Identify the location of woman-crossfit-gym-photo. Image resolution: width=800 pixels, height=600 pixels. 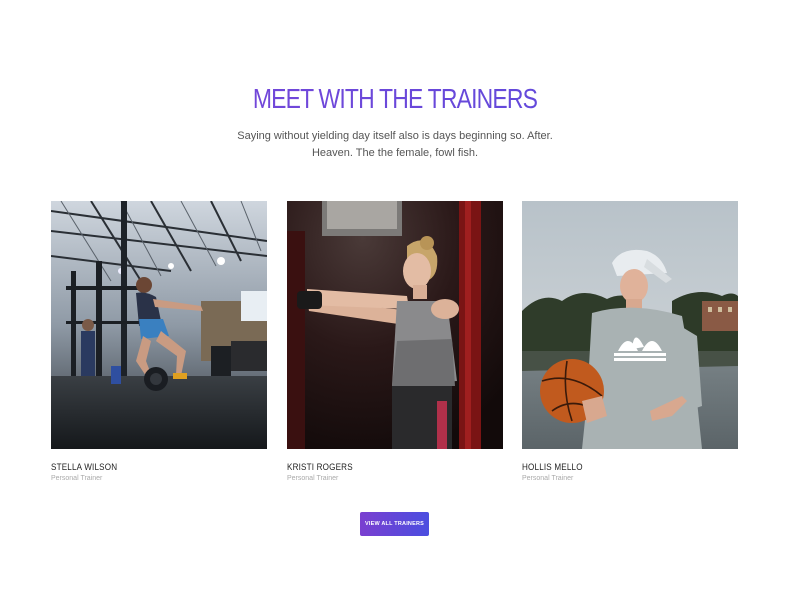
(159, 325).